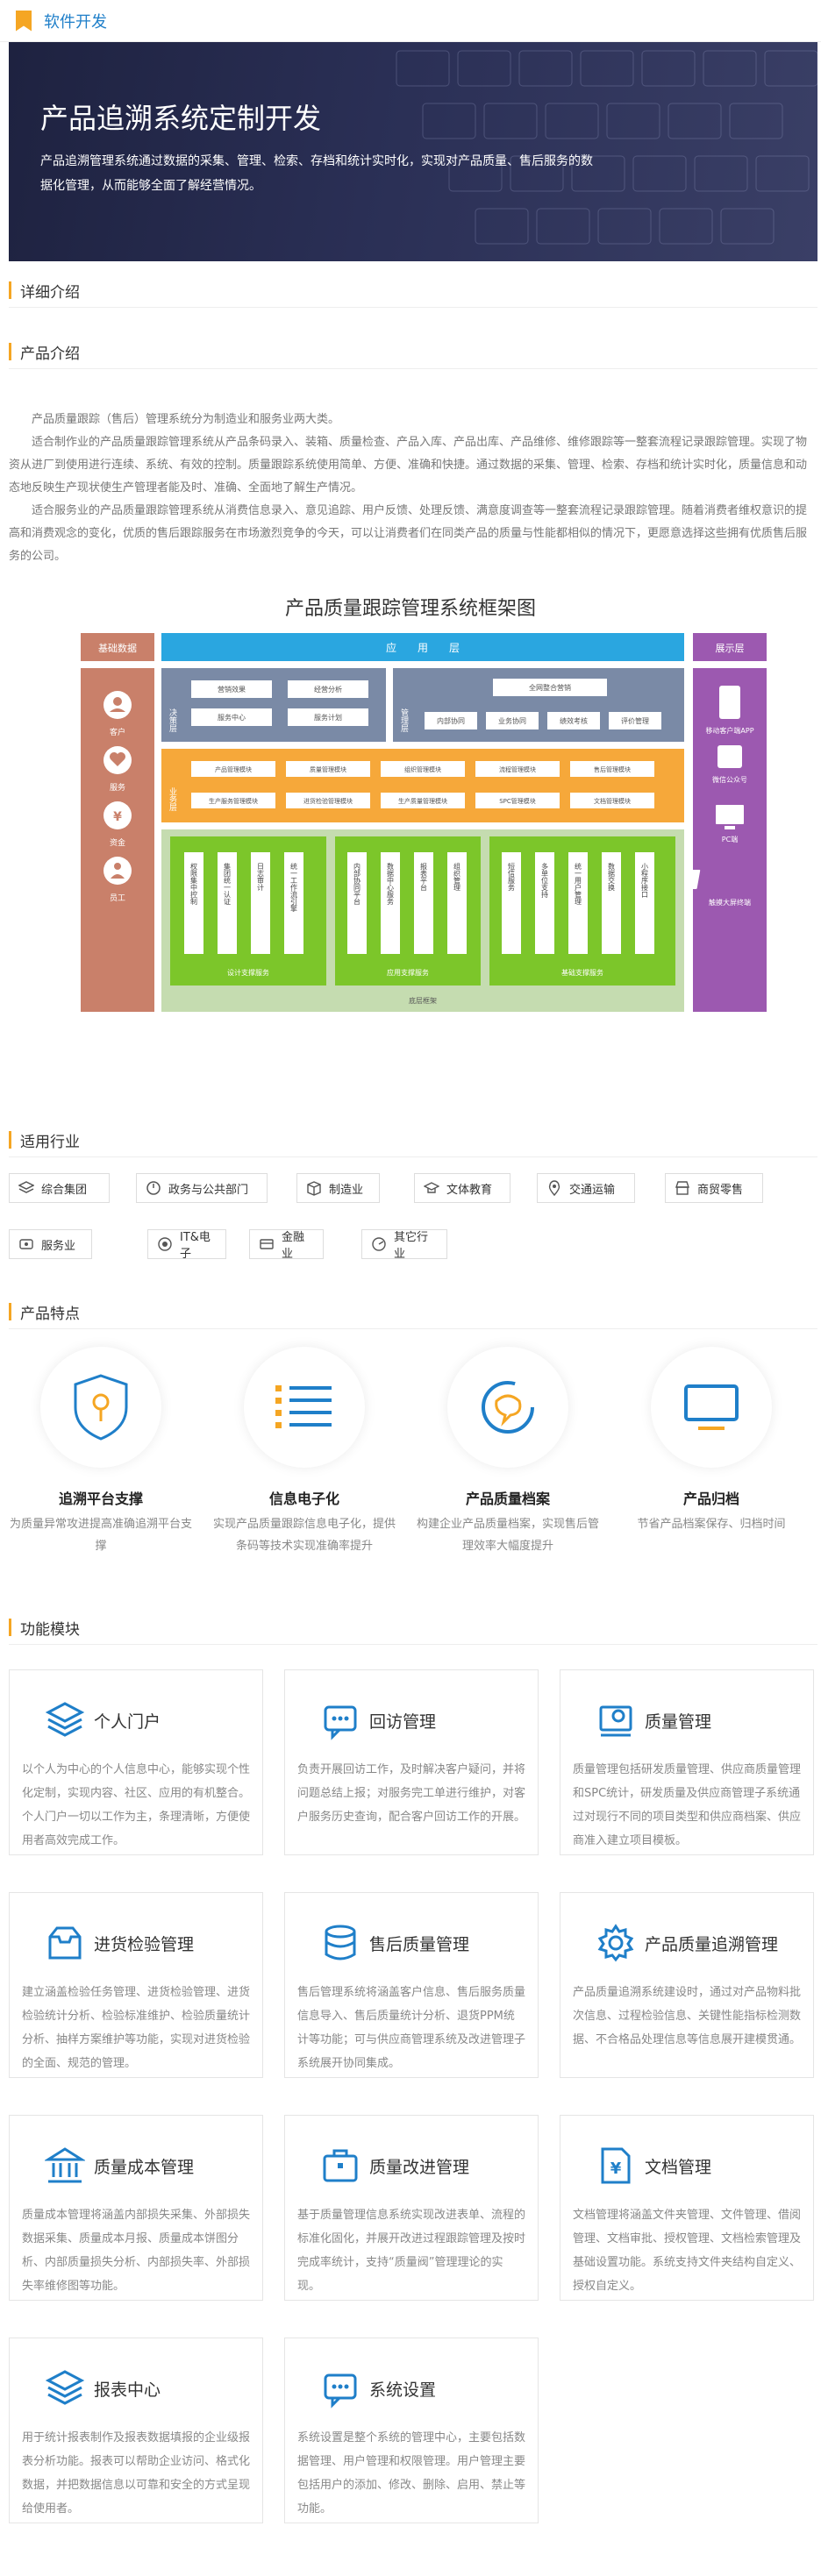 This screenshot has width=821, height=2576. I want to click on tech-icon, so click(165, 1244).